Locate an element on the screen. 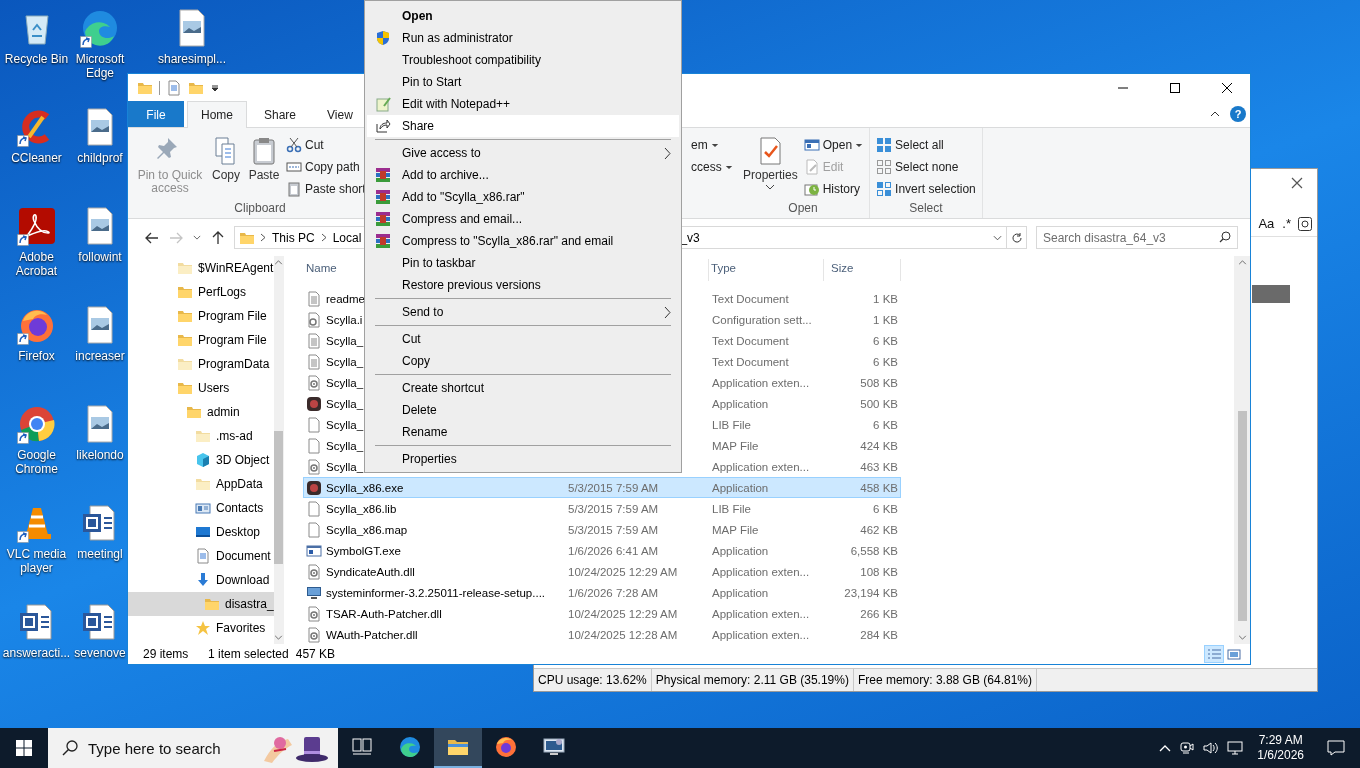  taskbar-button is located at coordinates (458, 748).